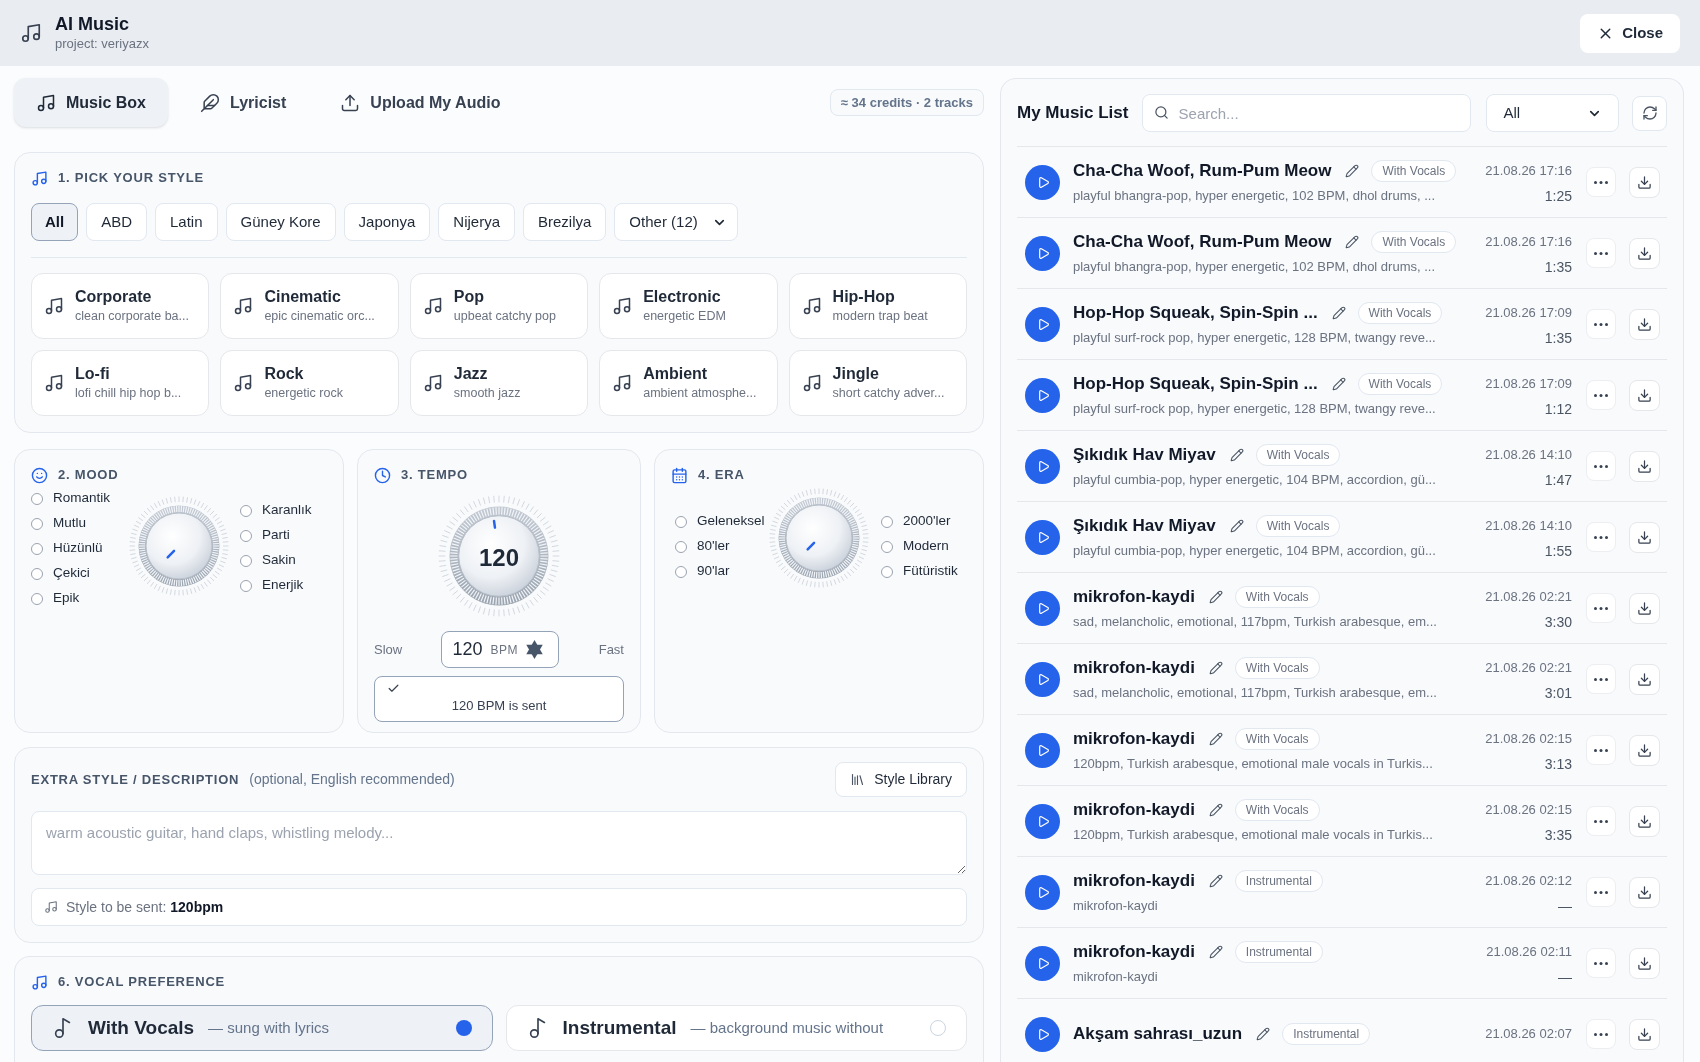 This screenshot has height=1062, width=1700. What do you see at coordinates (919, 546) in the screenshot?
I see `radio-option: Modern` at bounding box center [919, 546].